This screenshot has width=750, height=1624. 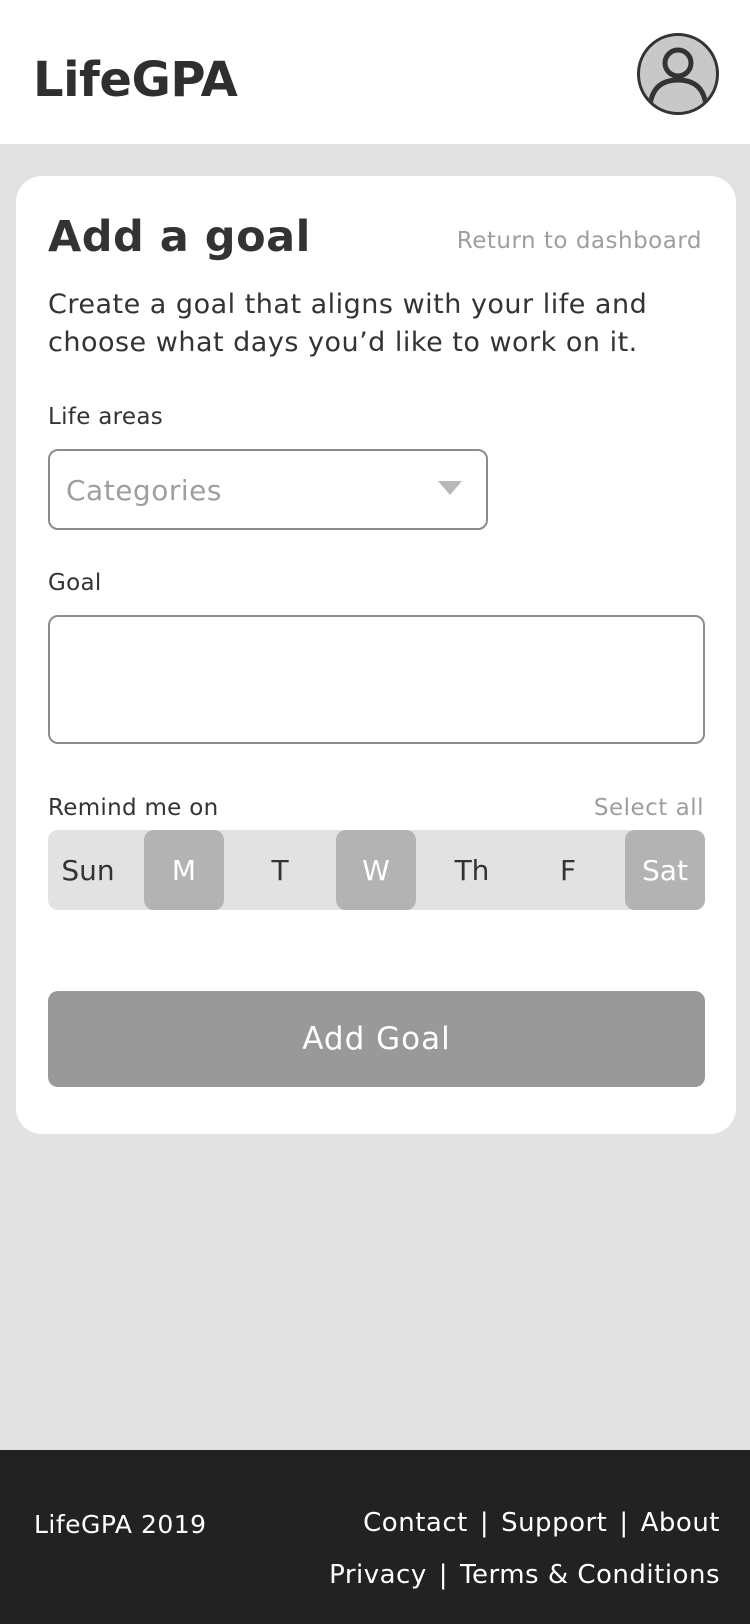 What do you see at coordinates (135, 80) in the screenshot?
I see `app-logo: LifeGPA` at bounding box center [135, 80].